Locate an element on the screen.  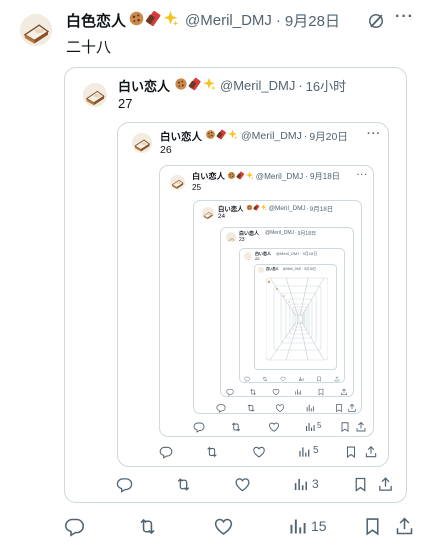
quoted-tweet-header: 白い恋人 @Meril_DMJ · 16小时 is located at coordinates (232, 85).